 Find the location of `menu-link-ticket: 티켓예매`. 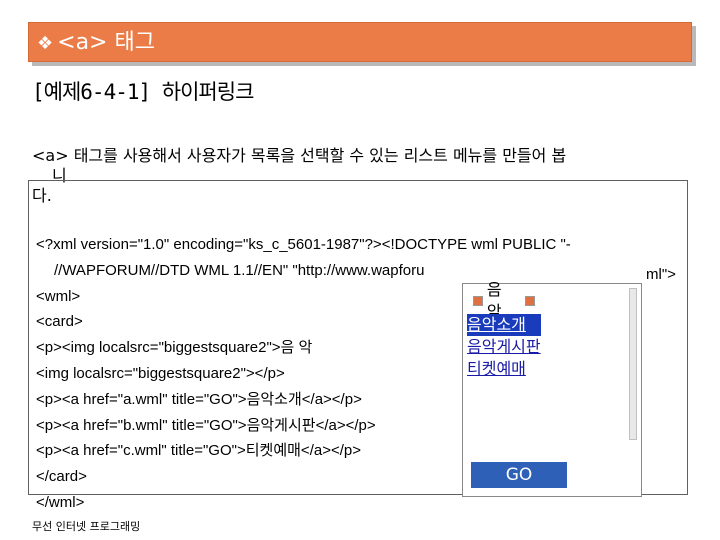

menu-link-ticket: 티켓예매 is located at coordinates (504, 369).